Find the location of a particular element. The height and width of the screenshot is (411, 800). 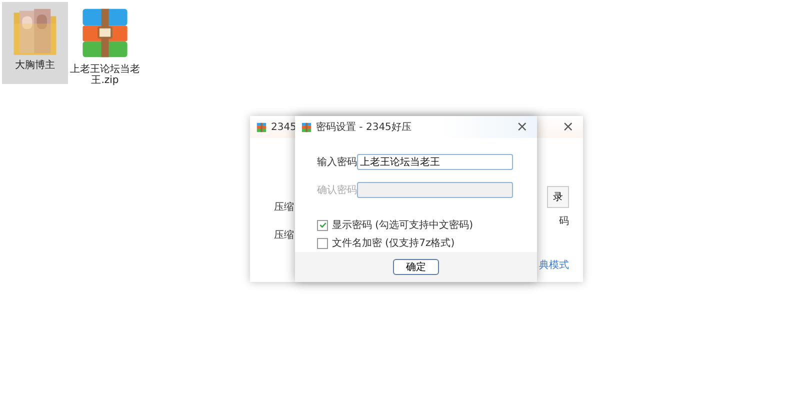

option-label: 码 is located at coordinates (564, 221).